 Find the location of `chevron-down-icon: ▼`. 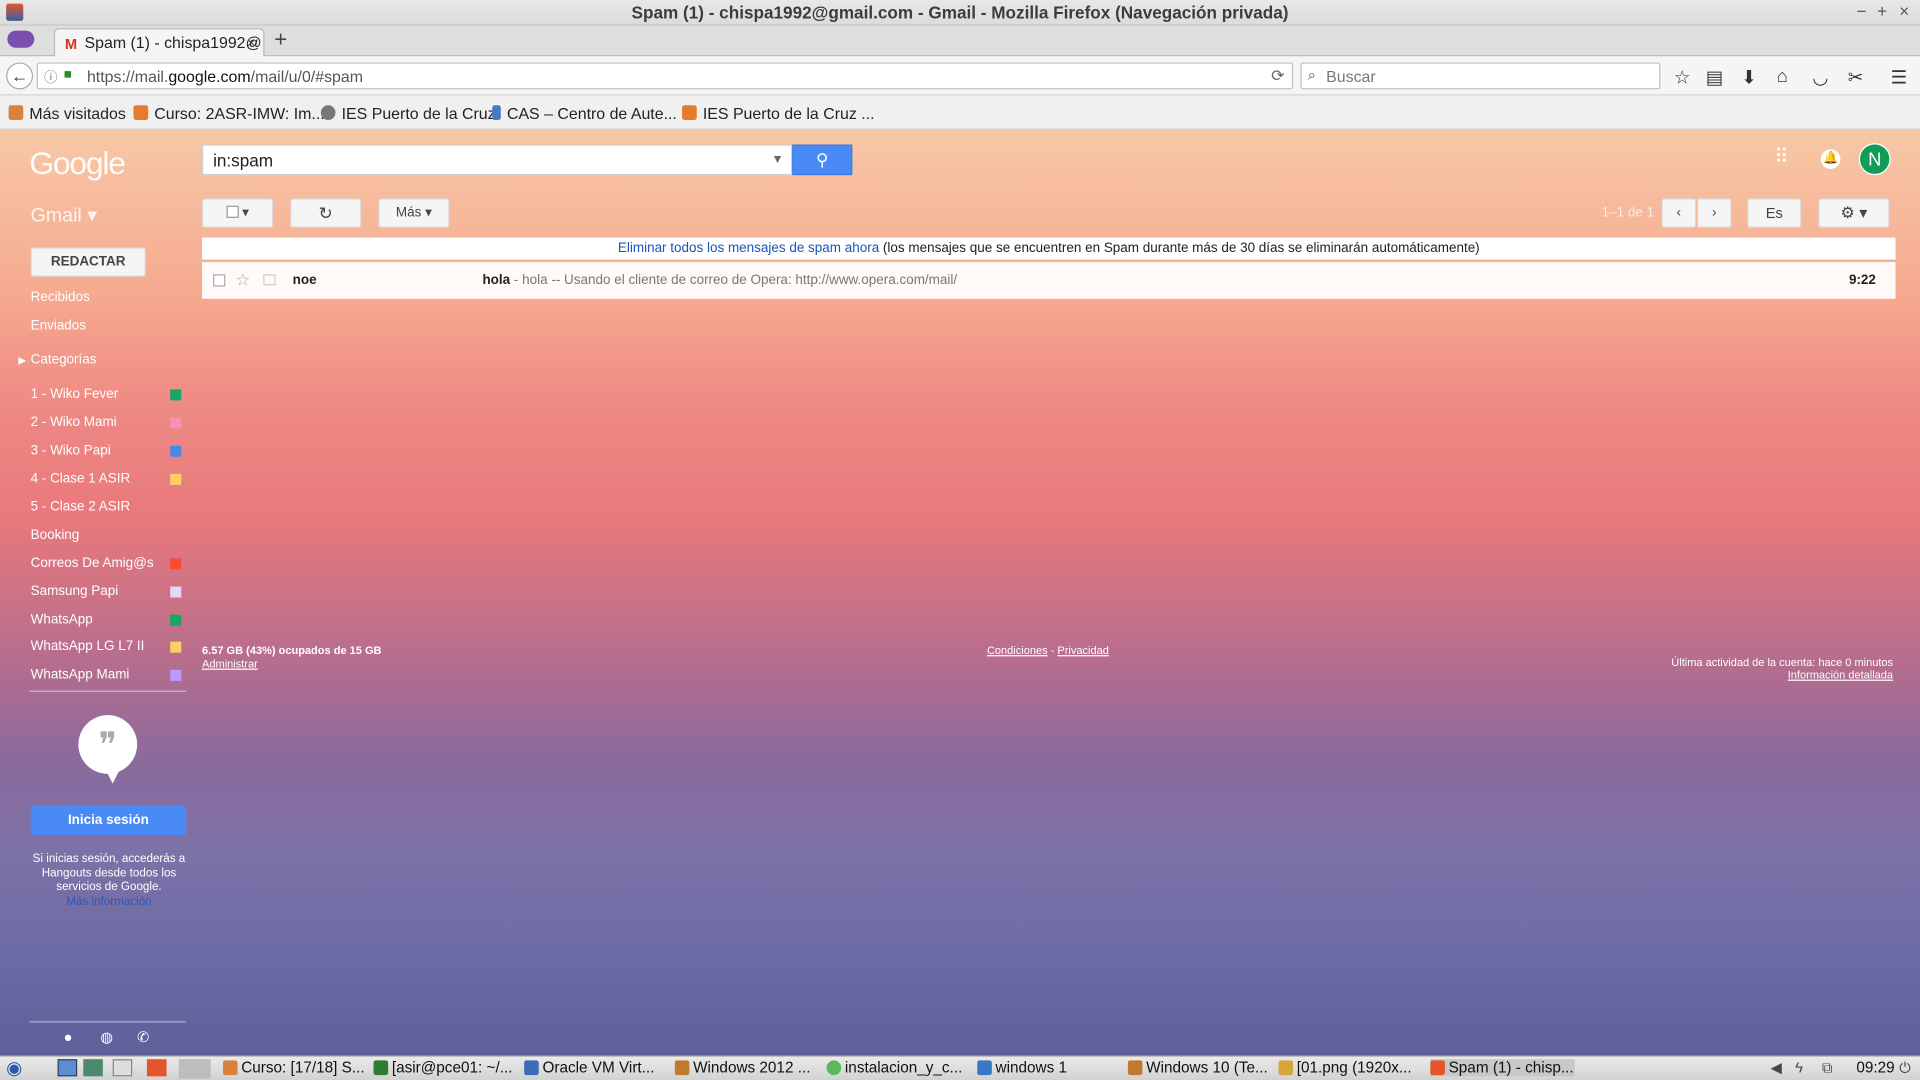

chevron-down-icon: ▼ is located at coordinates (778, 159).